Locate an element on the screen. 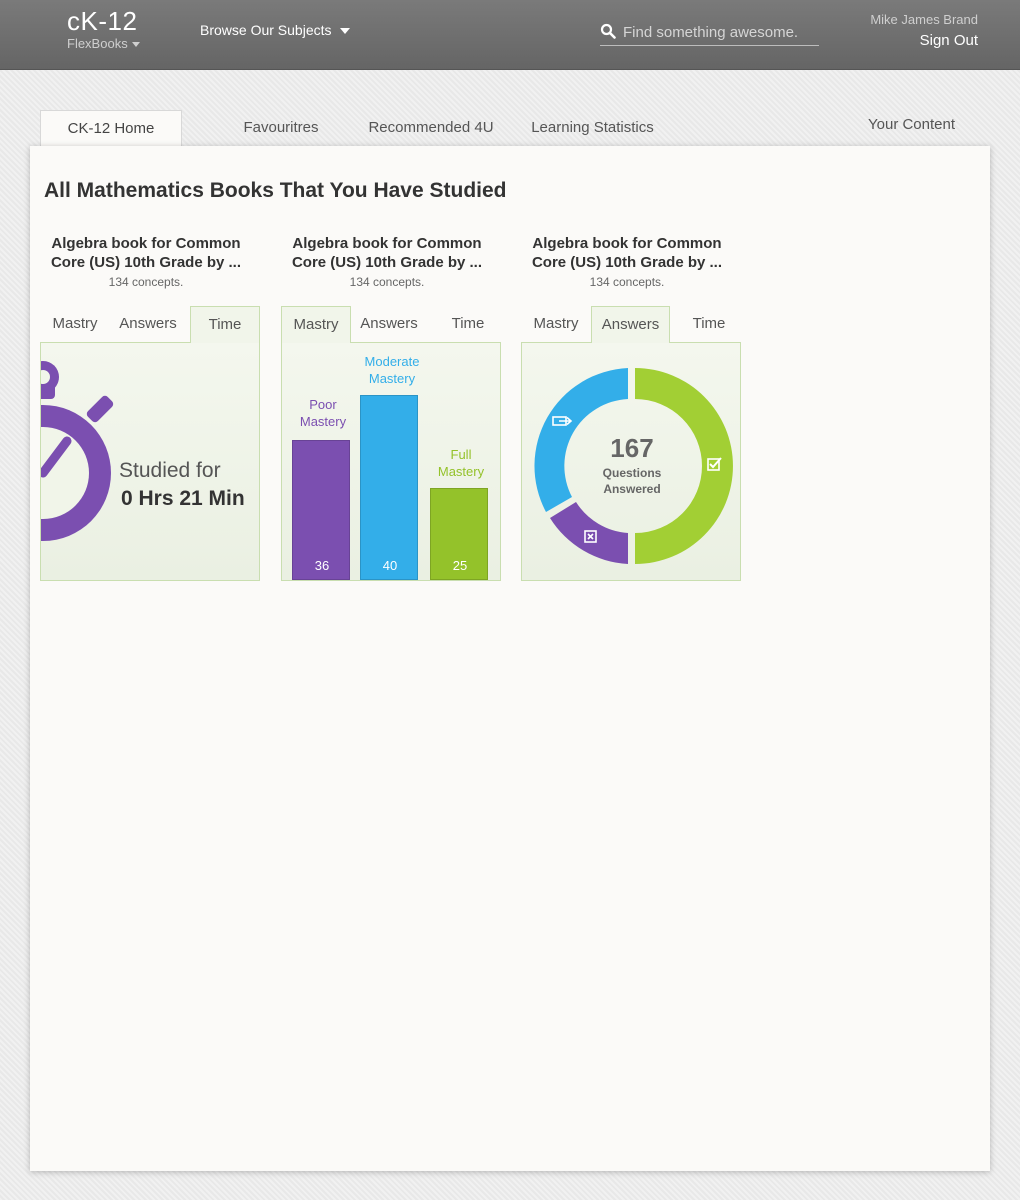 The width and height of the screenshot is (1020, 1200). questions-answered-count: 167 is located at coordinates (632, 448).